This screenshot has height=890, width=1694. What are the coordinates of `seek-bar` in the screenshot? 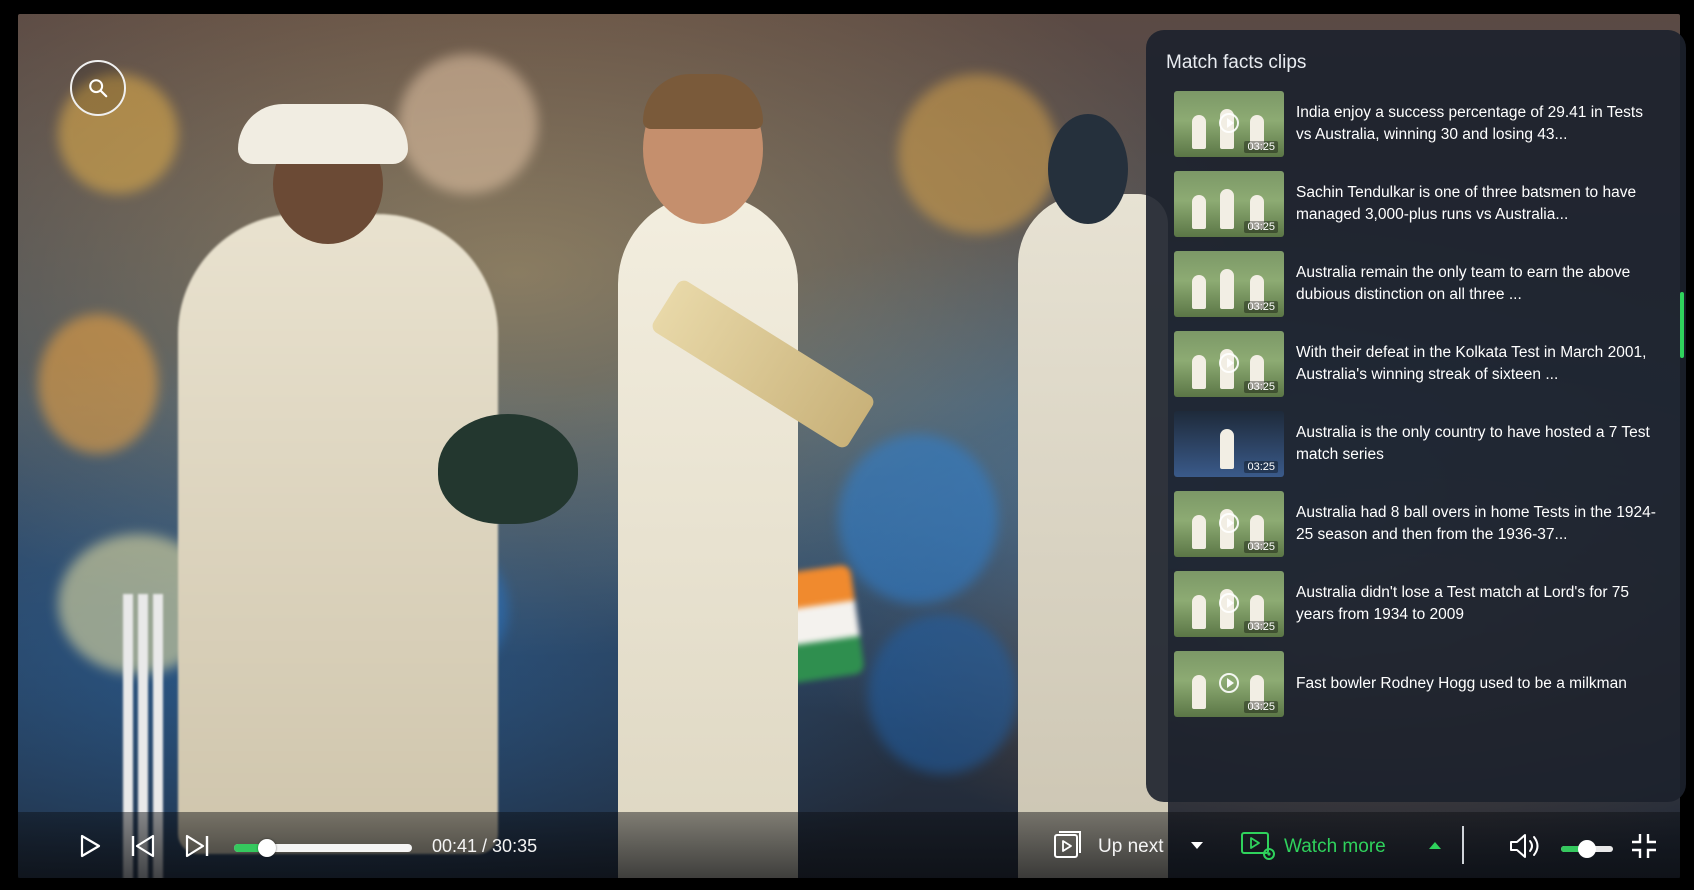 It's located at (323, 848).